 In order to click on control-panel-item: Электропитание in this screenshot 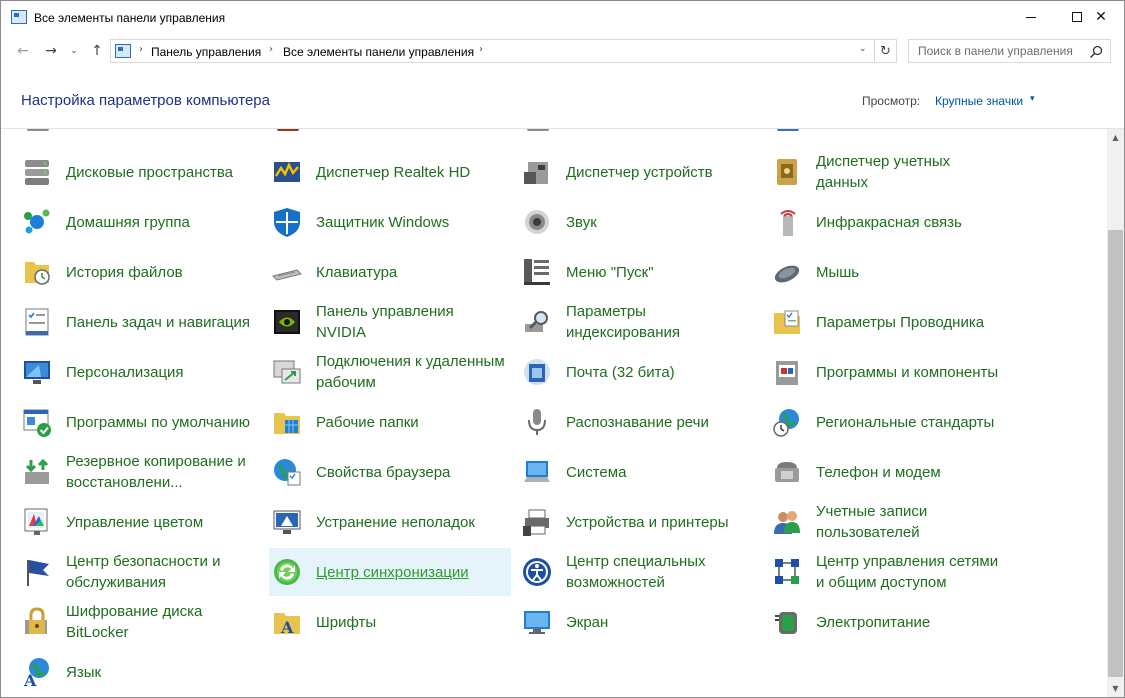, I will do `click(872, 622)`.